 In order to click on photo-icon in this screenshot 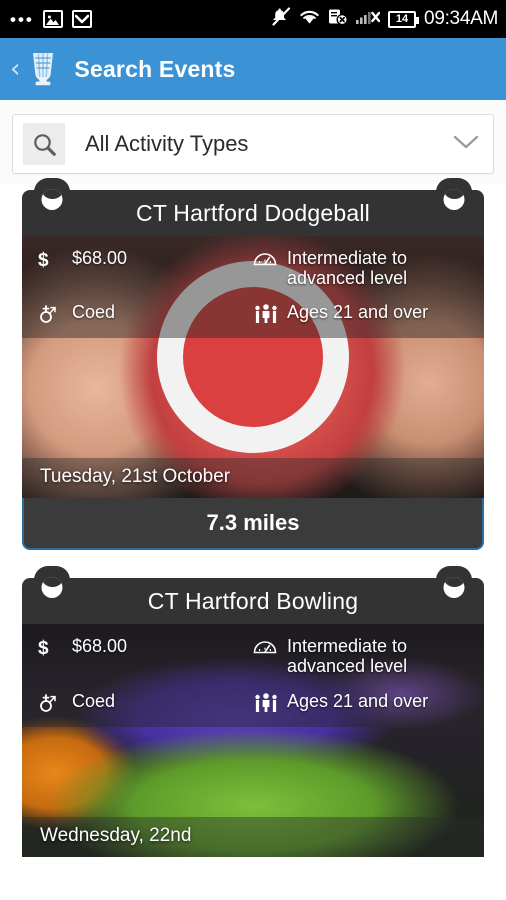, I will do `click(52, 19)`.